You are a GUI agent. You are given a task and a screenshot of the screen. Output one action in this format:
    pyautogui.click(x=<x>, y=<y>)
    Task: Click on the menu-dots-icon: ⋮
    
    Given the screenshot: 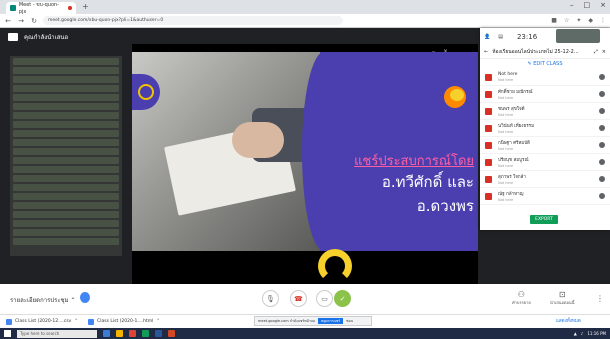 What is the action you would take?
    pyautogui.click(x=603, y=20)
    